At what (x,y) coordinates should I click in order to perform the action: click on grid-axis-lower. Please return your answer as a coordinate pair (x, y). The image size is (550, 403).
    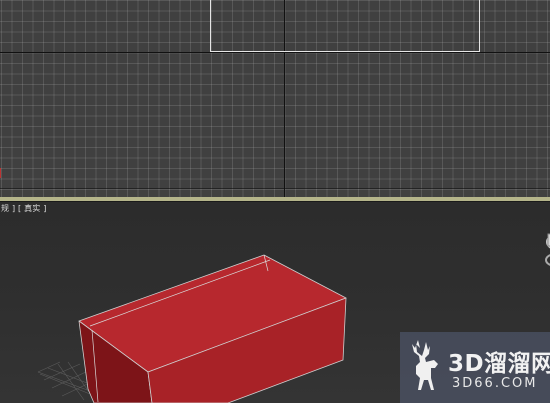
    Looking at the image, I should click on (275, 188).